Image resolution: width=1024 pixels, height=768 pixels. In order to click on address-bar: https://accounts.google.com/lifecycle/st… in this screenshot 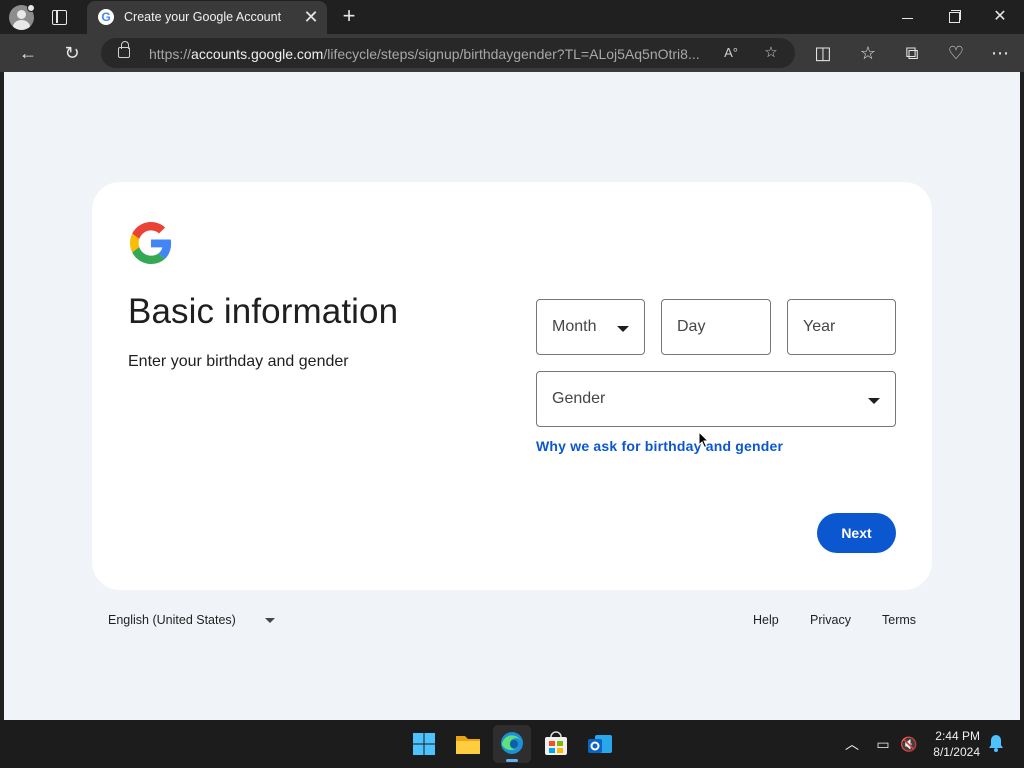, I will do `click(448, 53)`.